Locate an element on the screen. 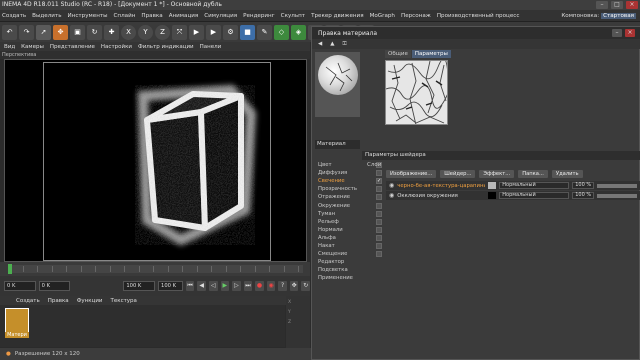  mat-menu-functions: Функции is located at coordinates (90, 301).